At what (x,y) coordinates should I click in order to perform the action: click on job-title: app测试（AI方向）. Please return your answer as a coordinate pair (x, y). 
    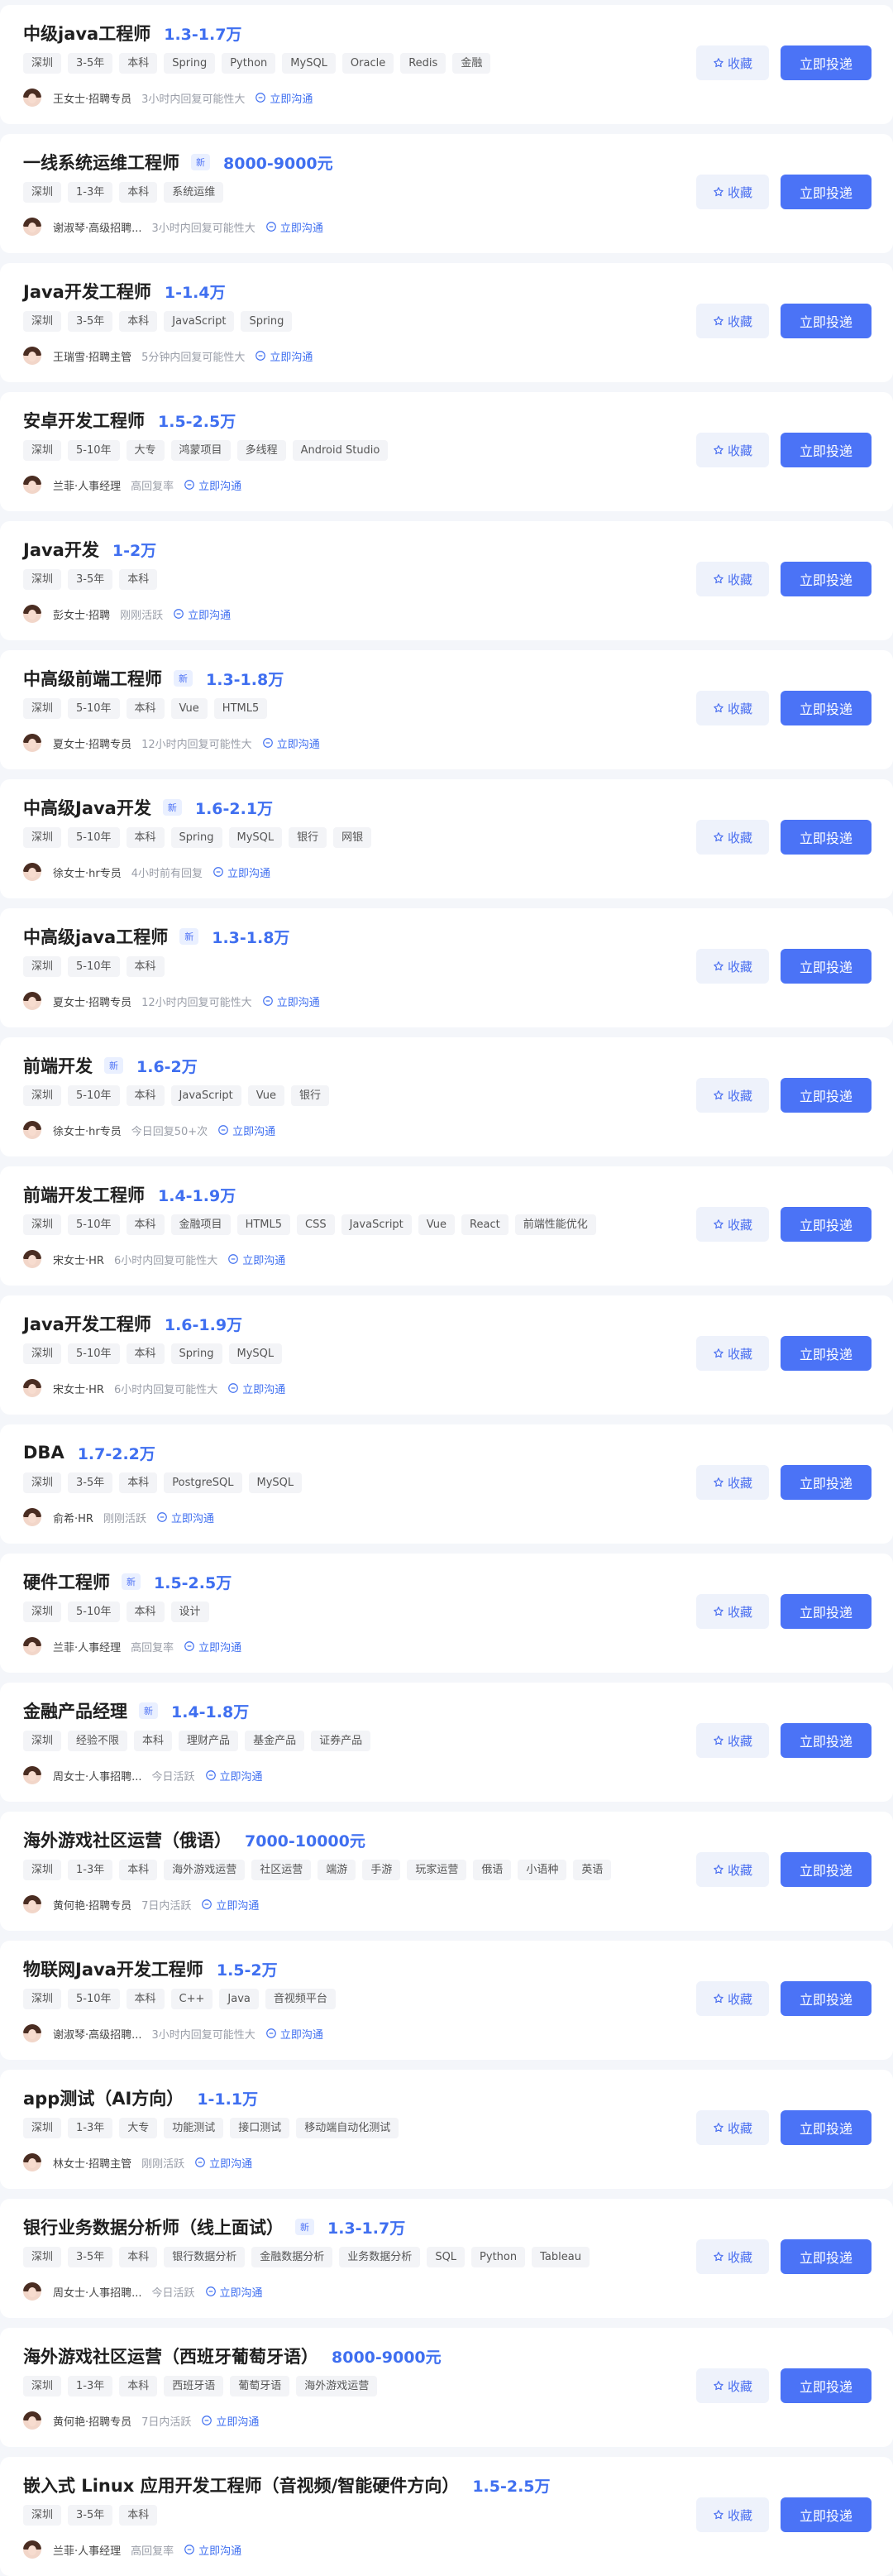
    Looking at the image, I should click on (103, 2098).